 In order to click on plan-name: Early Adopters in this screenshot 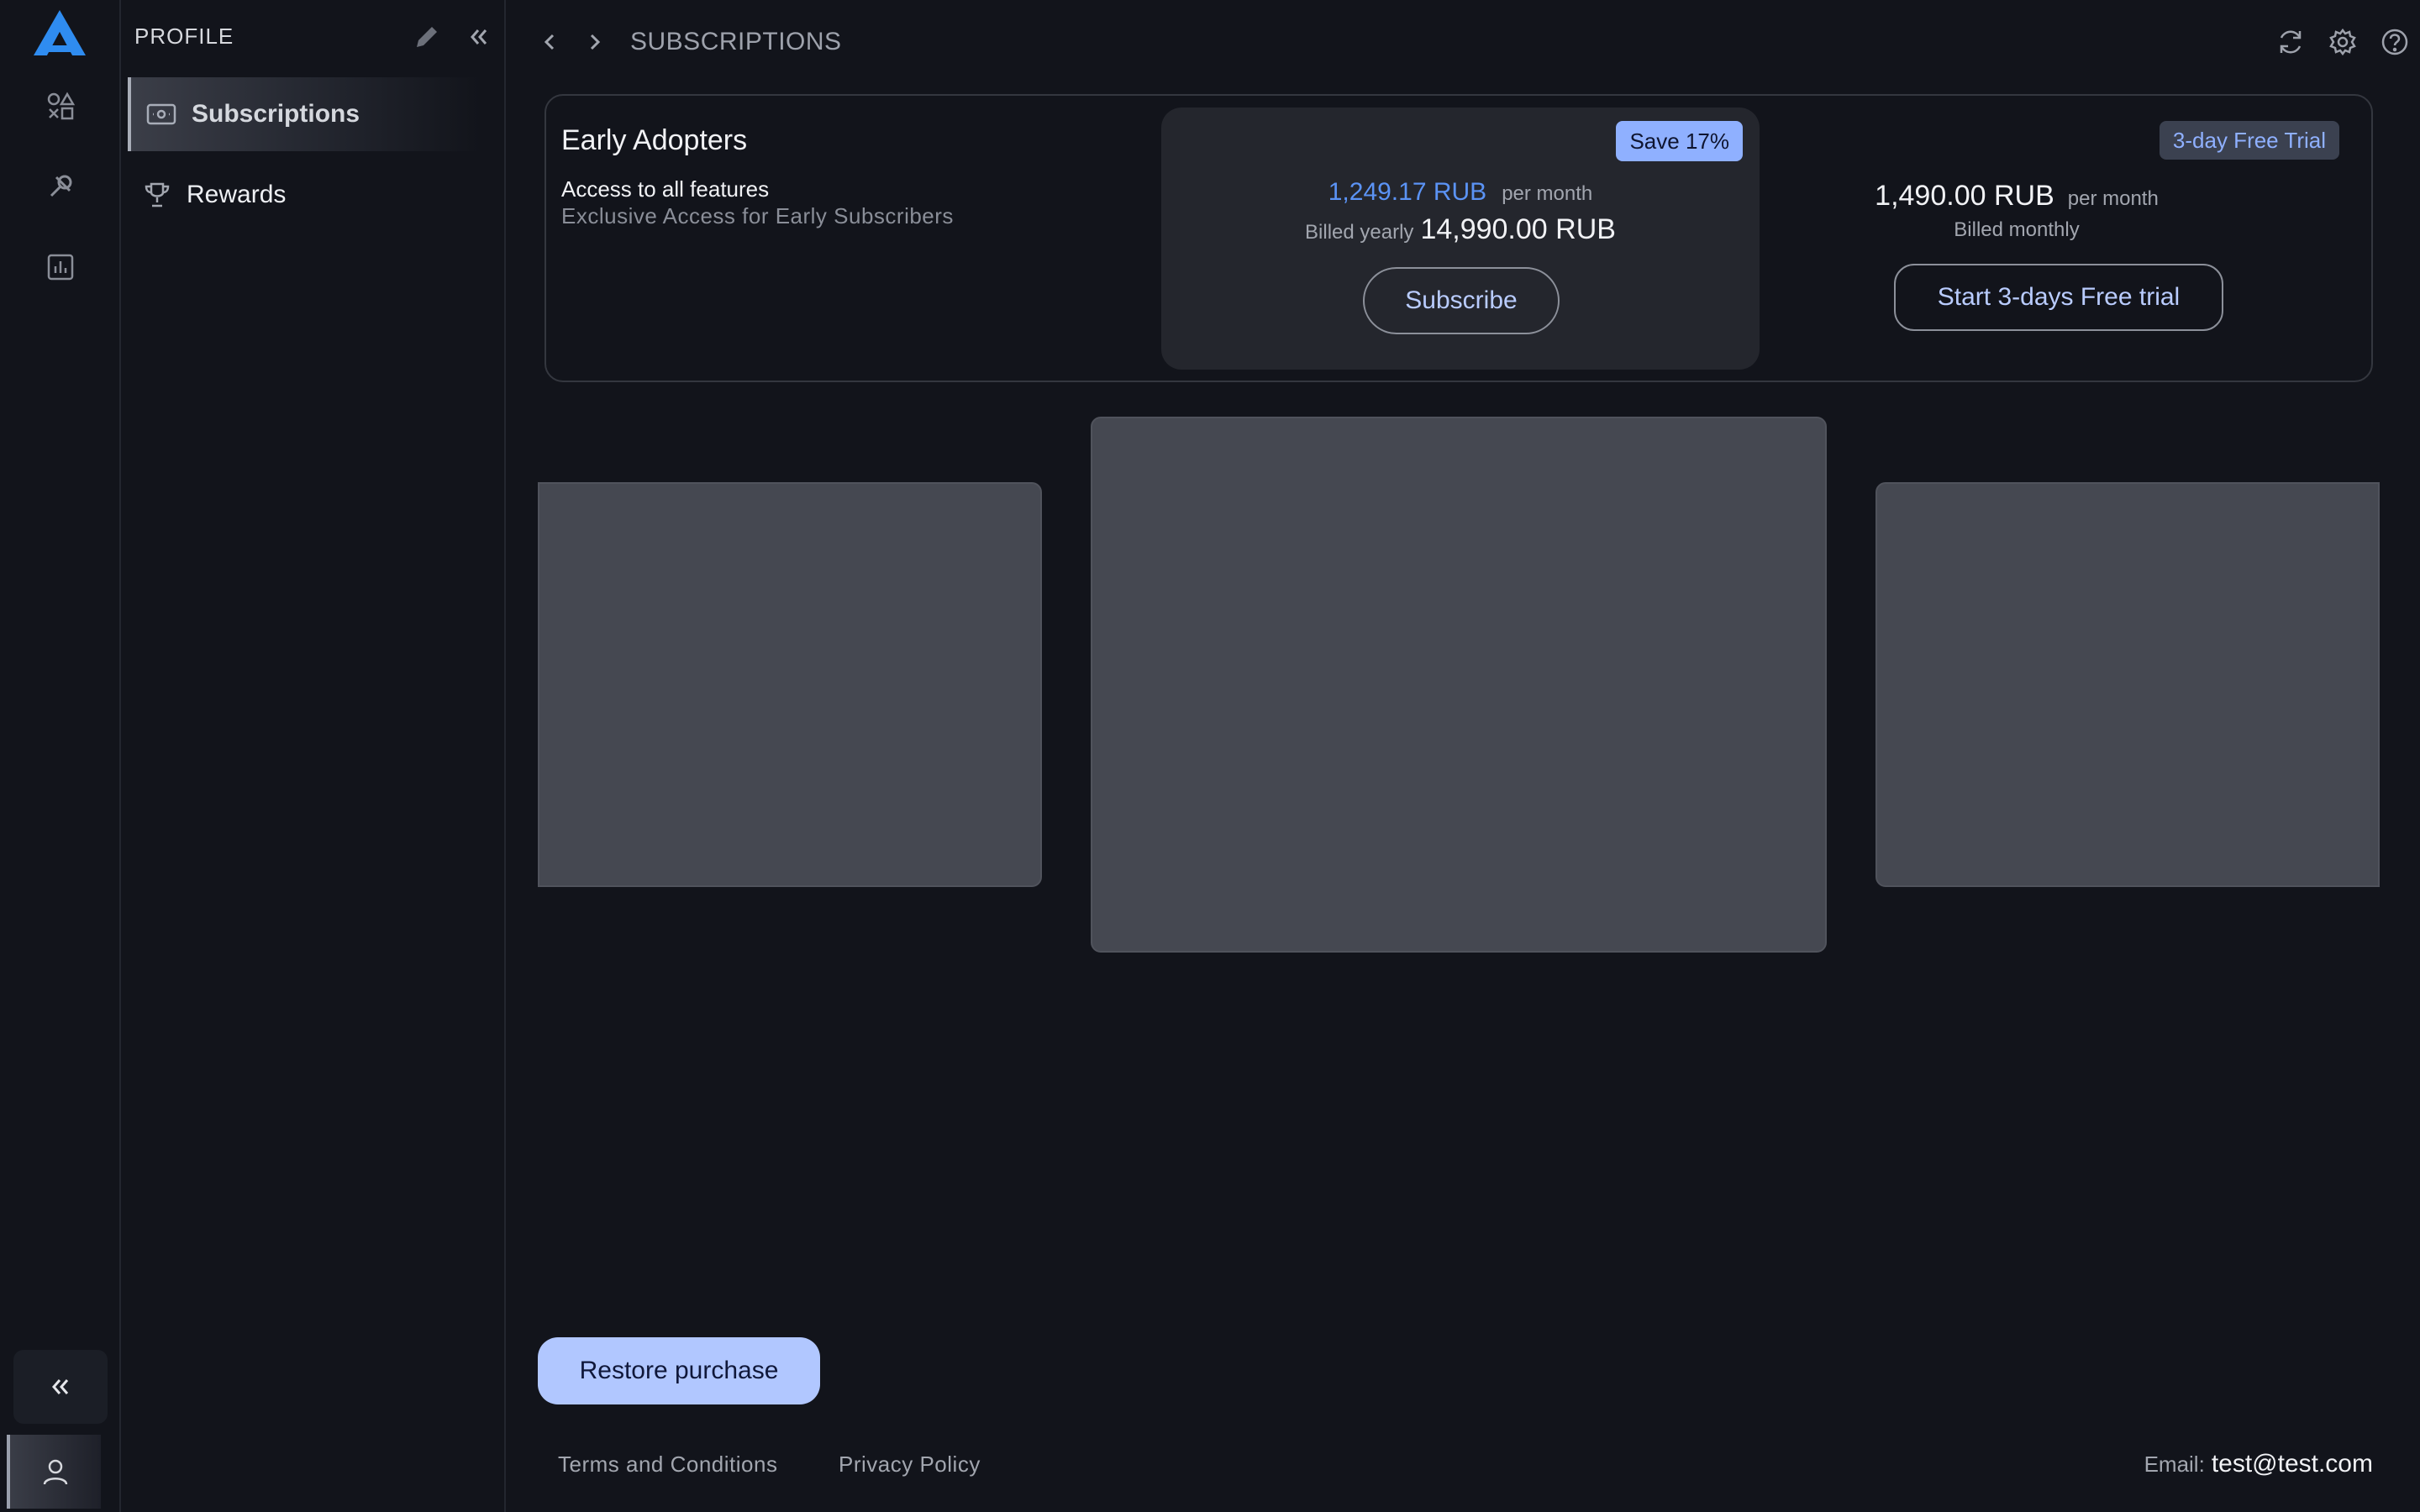, I will do `click(654, 140)`.